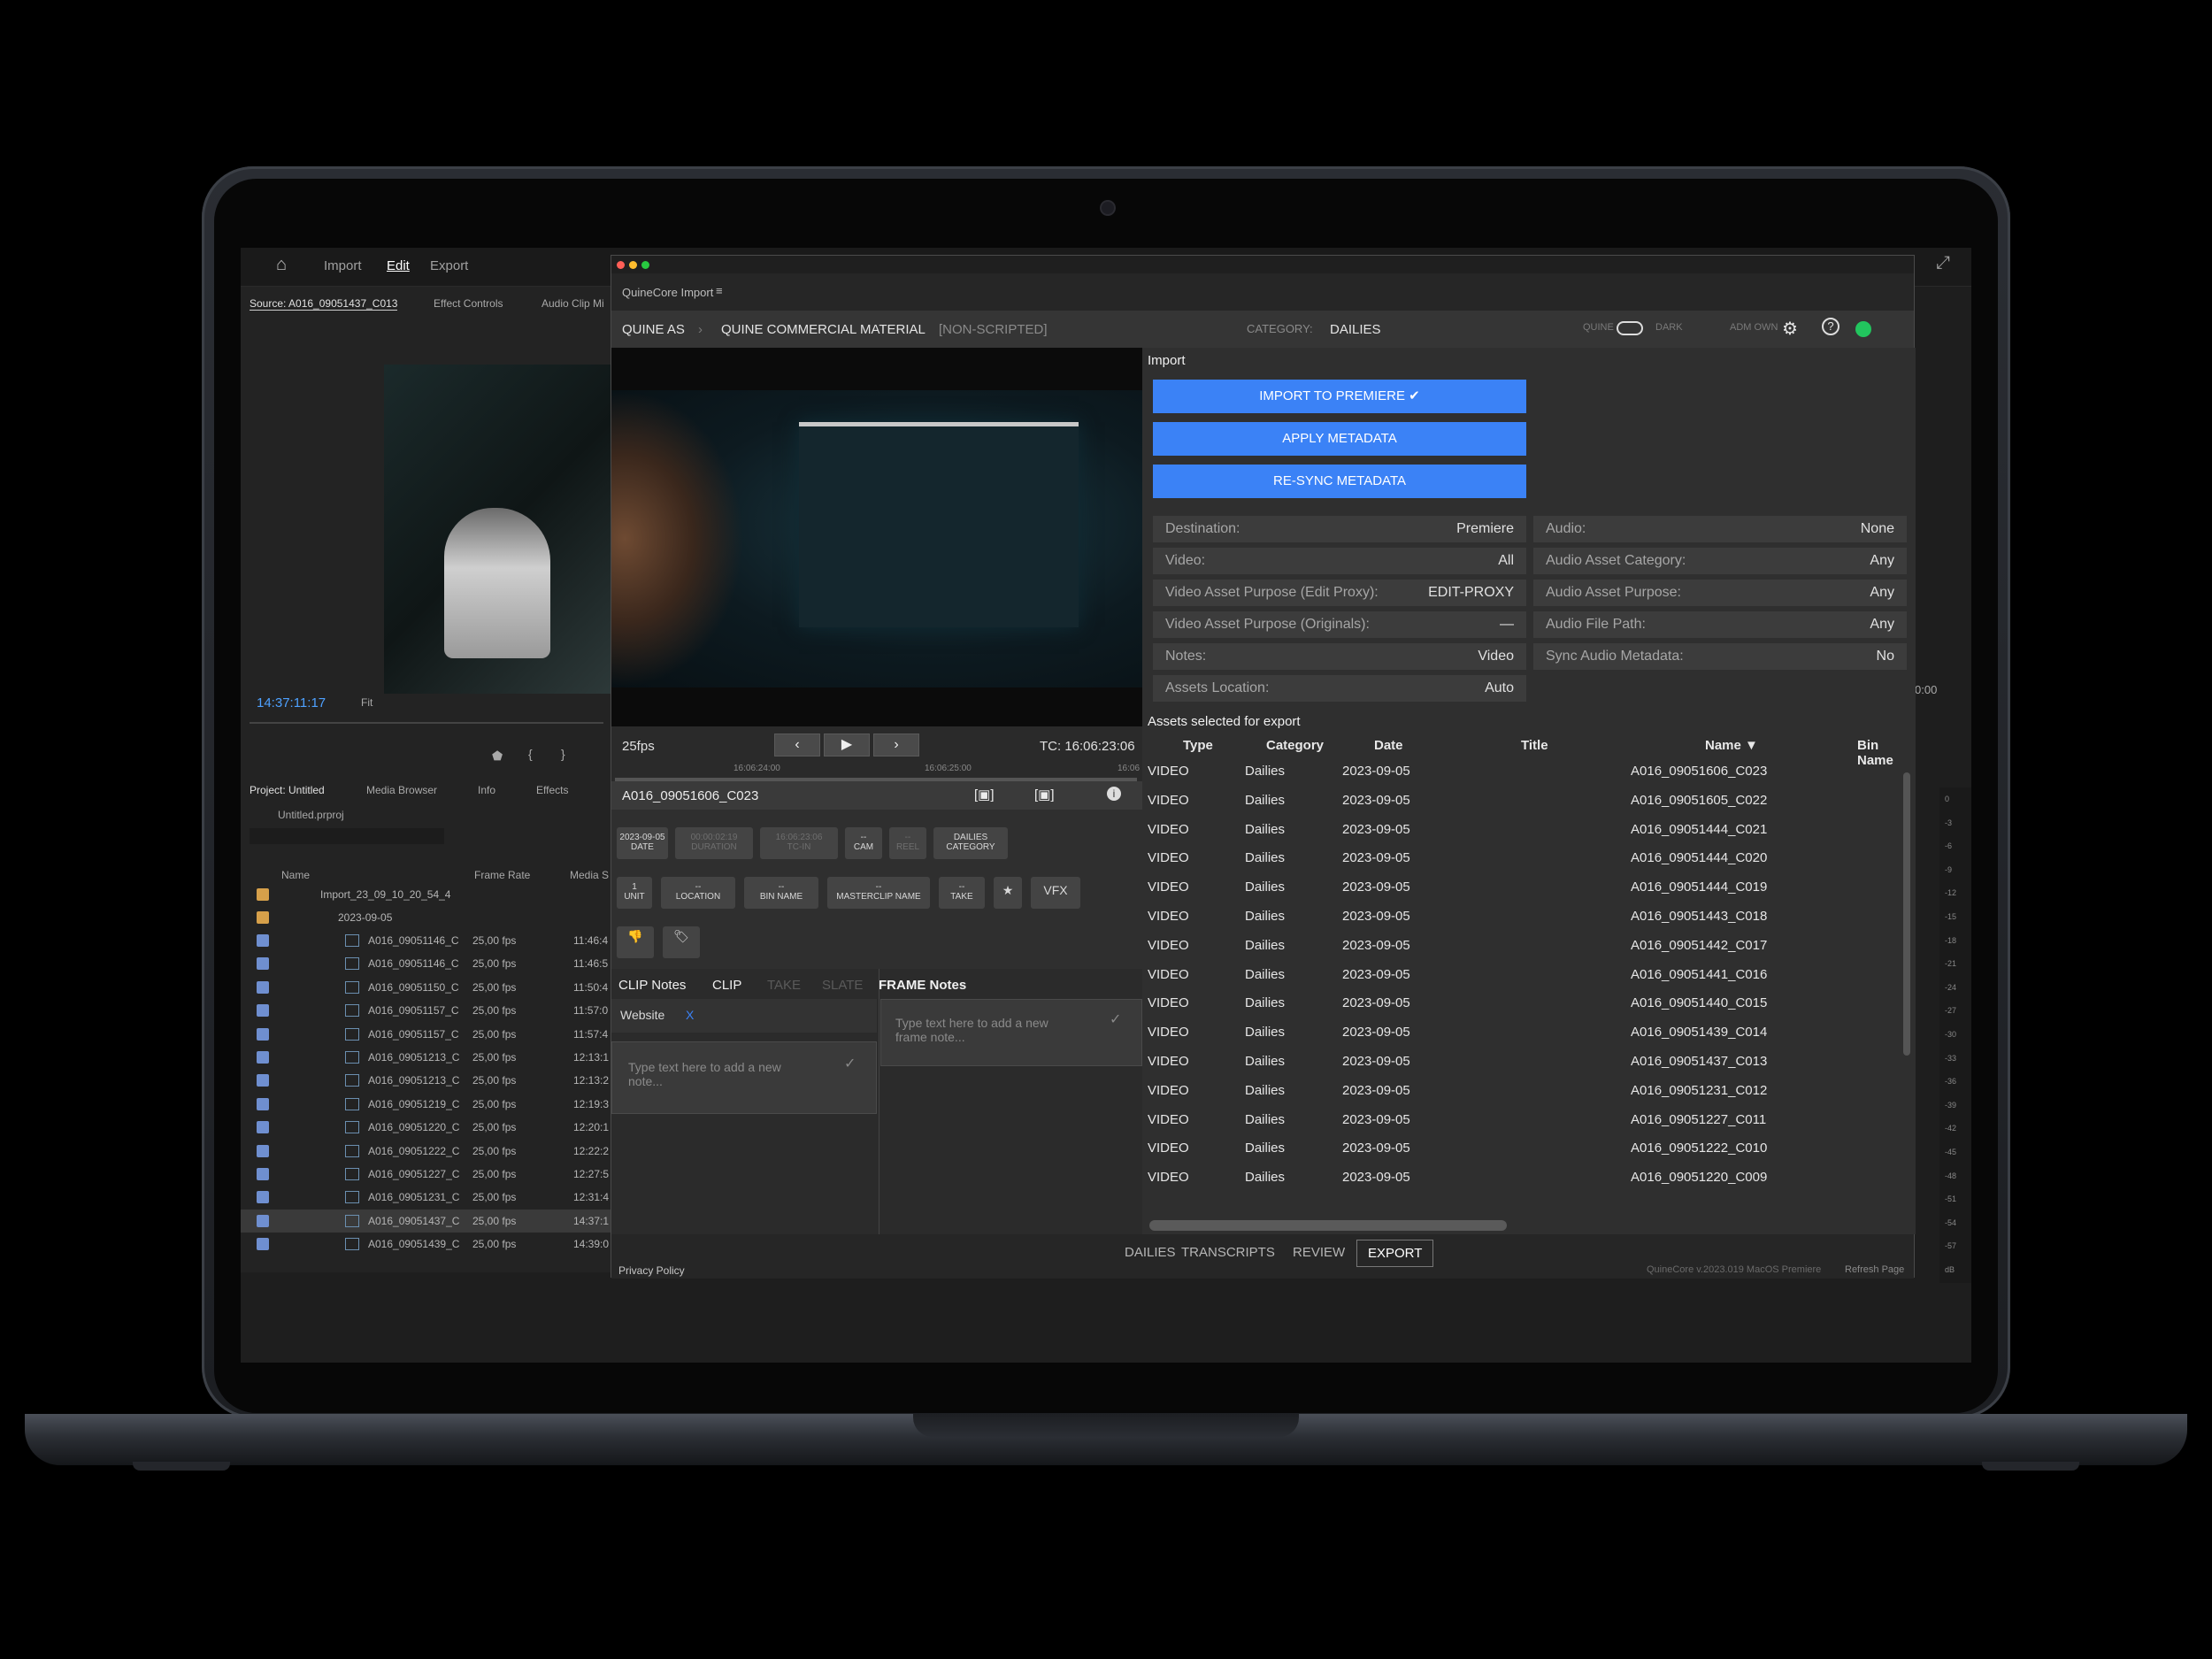  What do you see at coordinates (590, 875) in the screenshot?
I see `col-media-start: Media S` at bounding box center [590, 875].